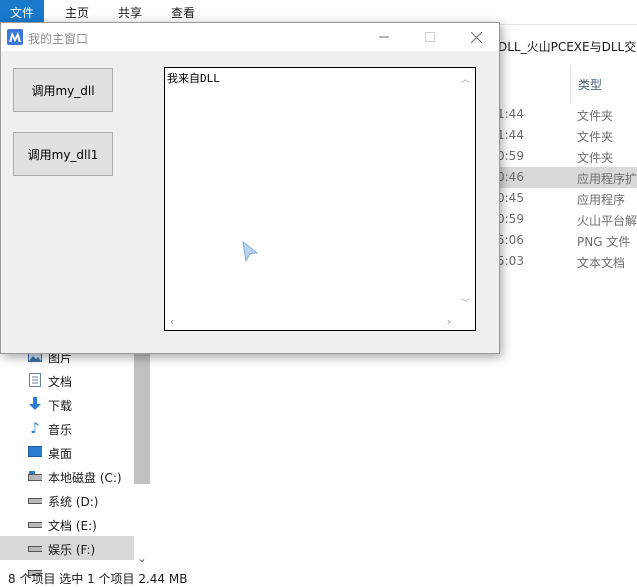  Describe the element at coordinates (601, 263) in the screenshot. I see `file-type: 文本文档` at that location.